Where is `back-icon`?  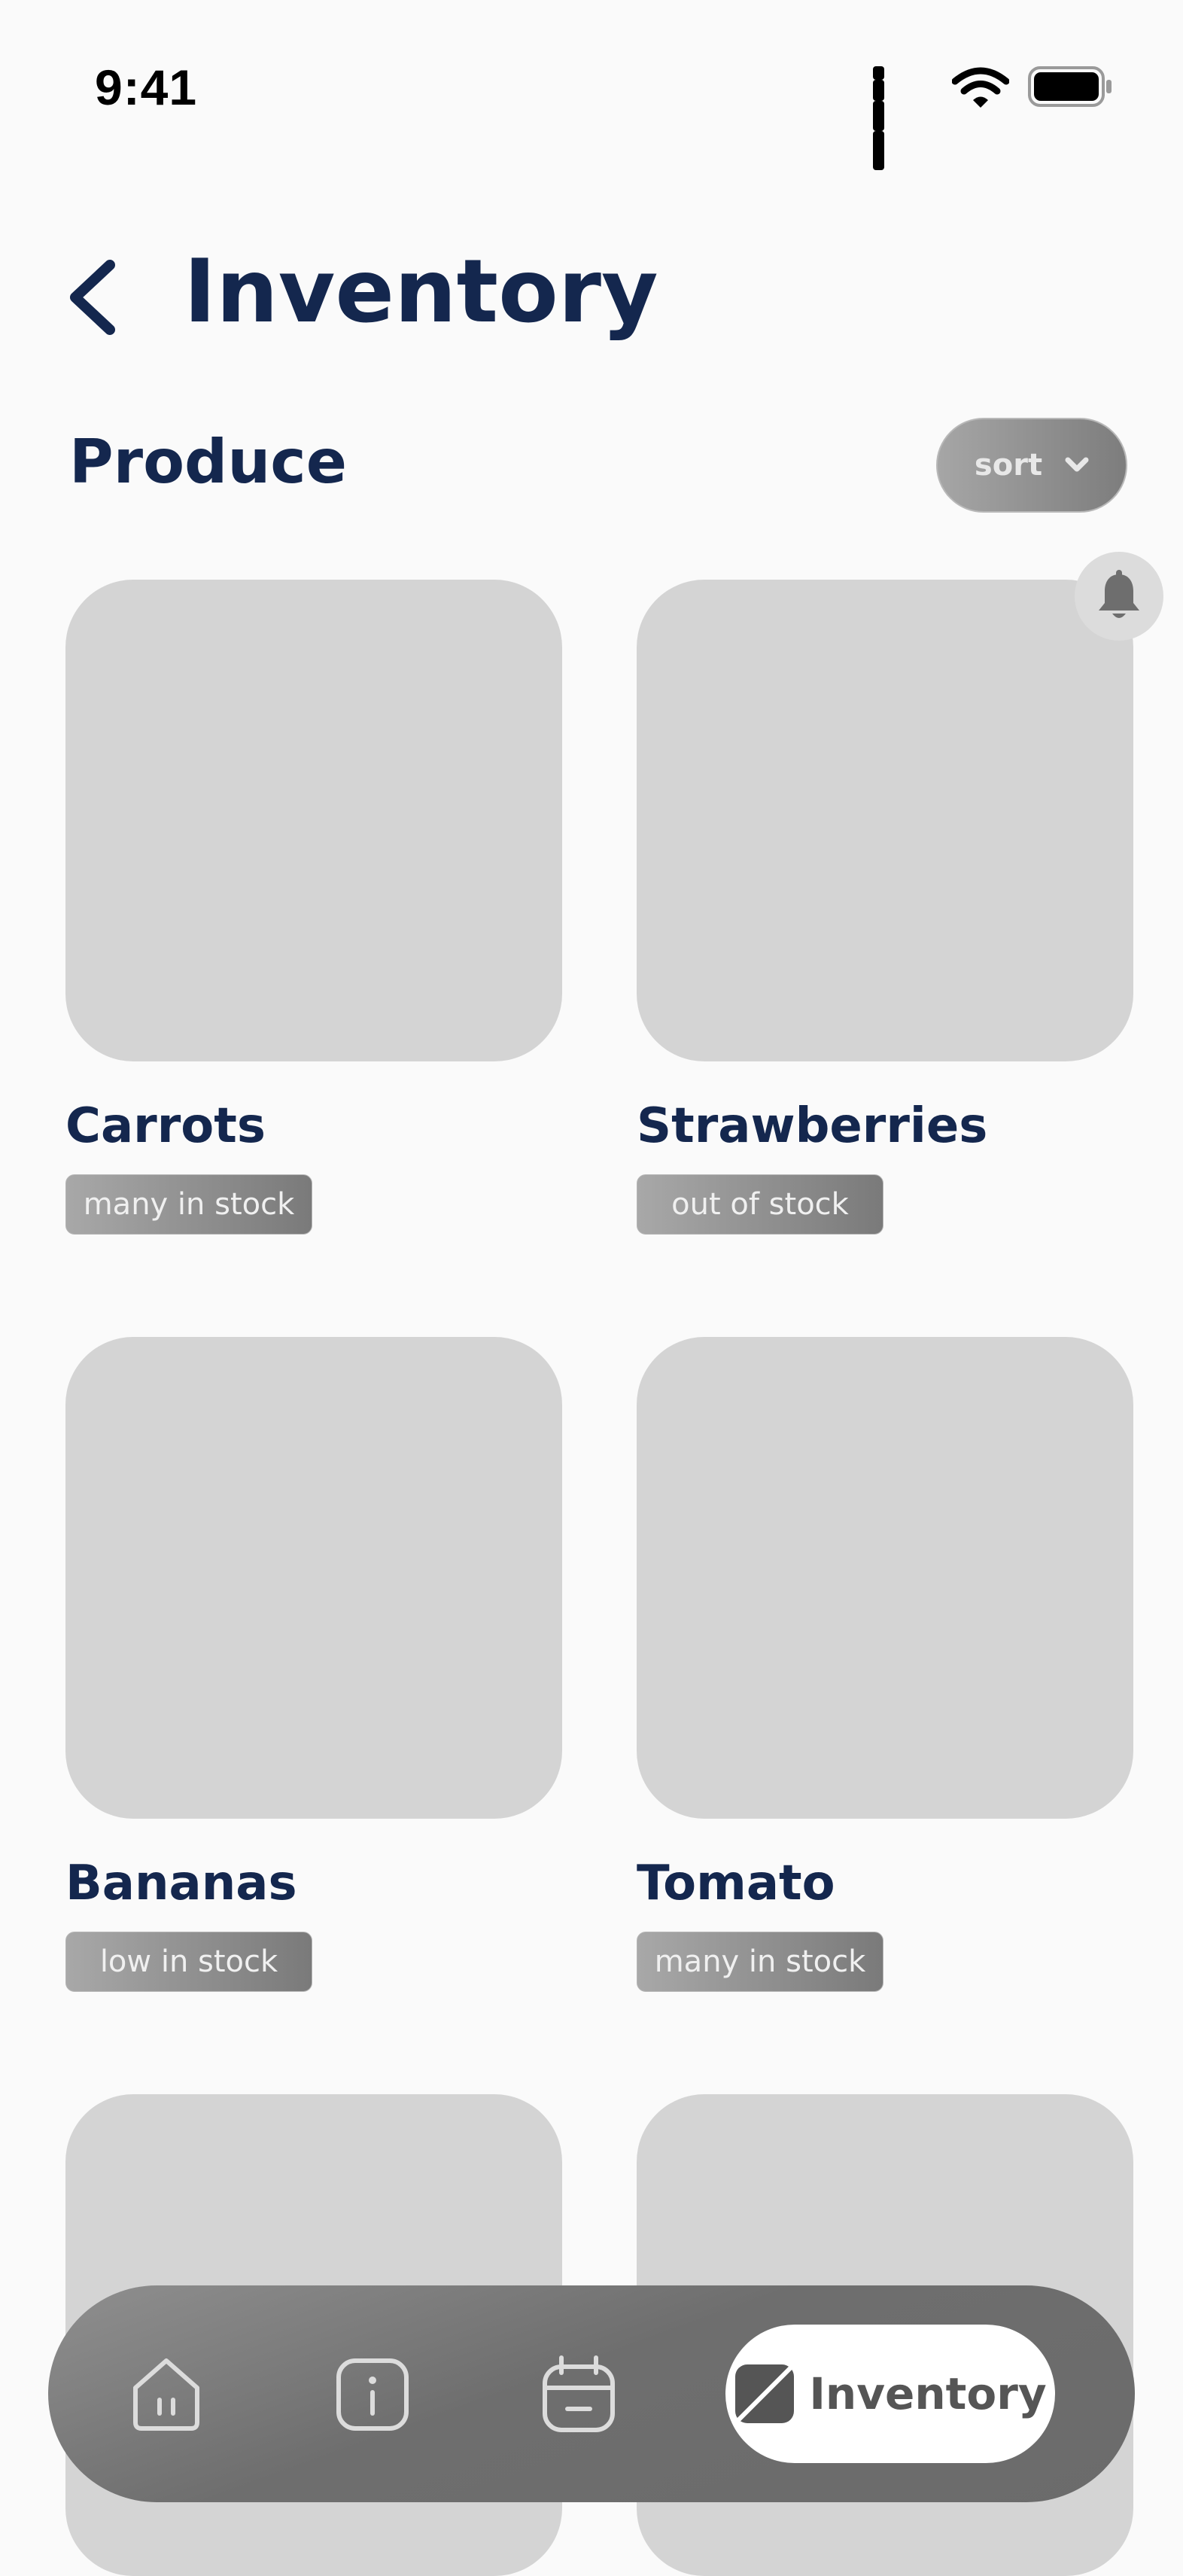 back-icon is located at coordinates (93, 298).